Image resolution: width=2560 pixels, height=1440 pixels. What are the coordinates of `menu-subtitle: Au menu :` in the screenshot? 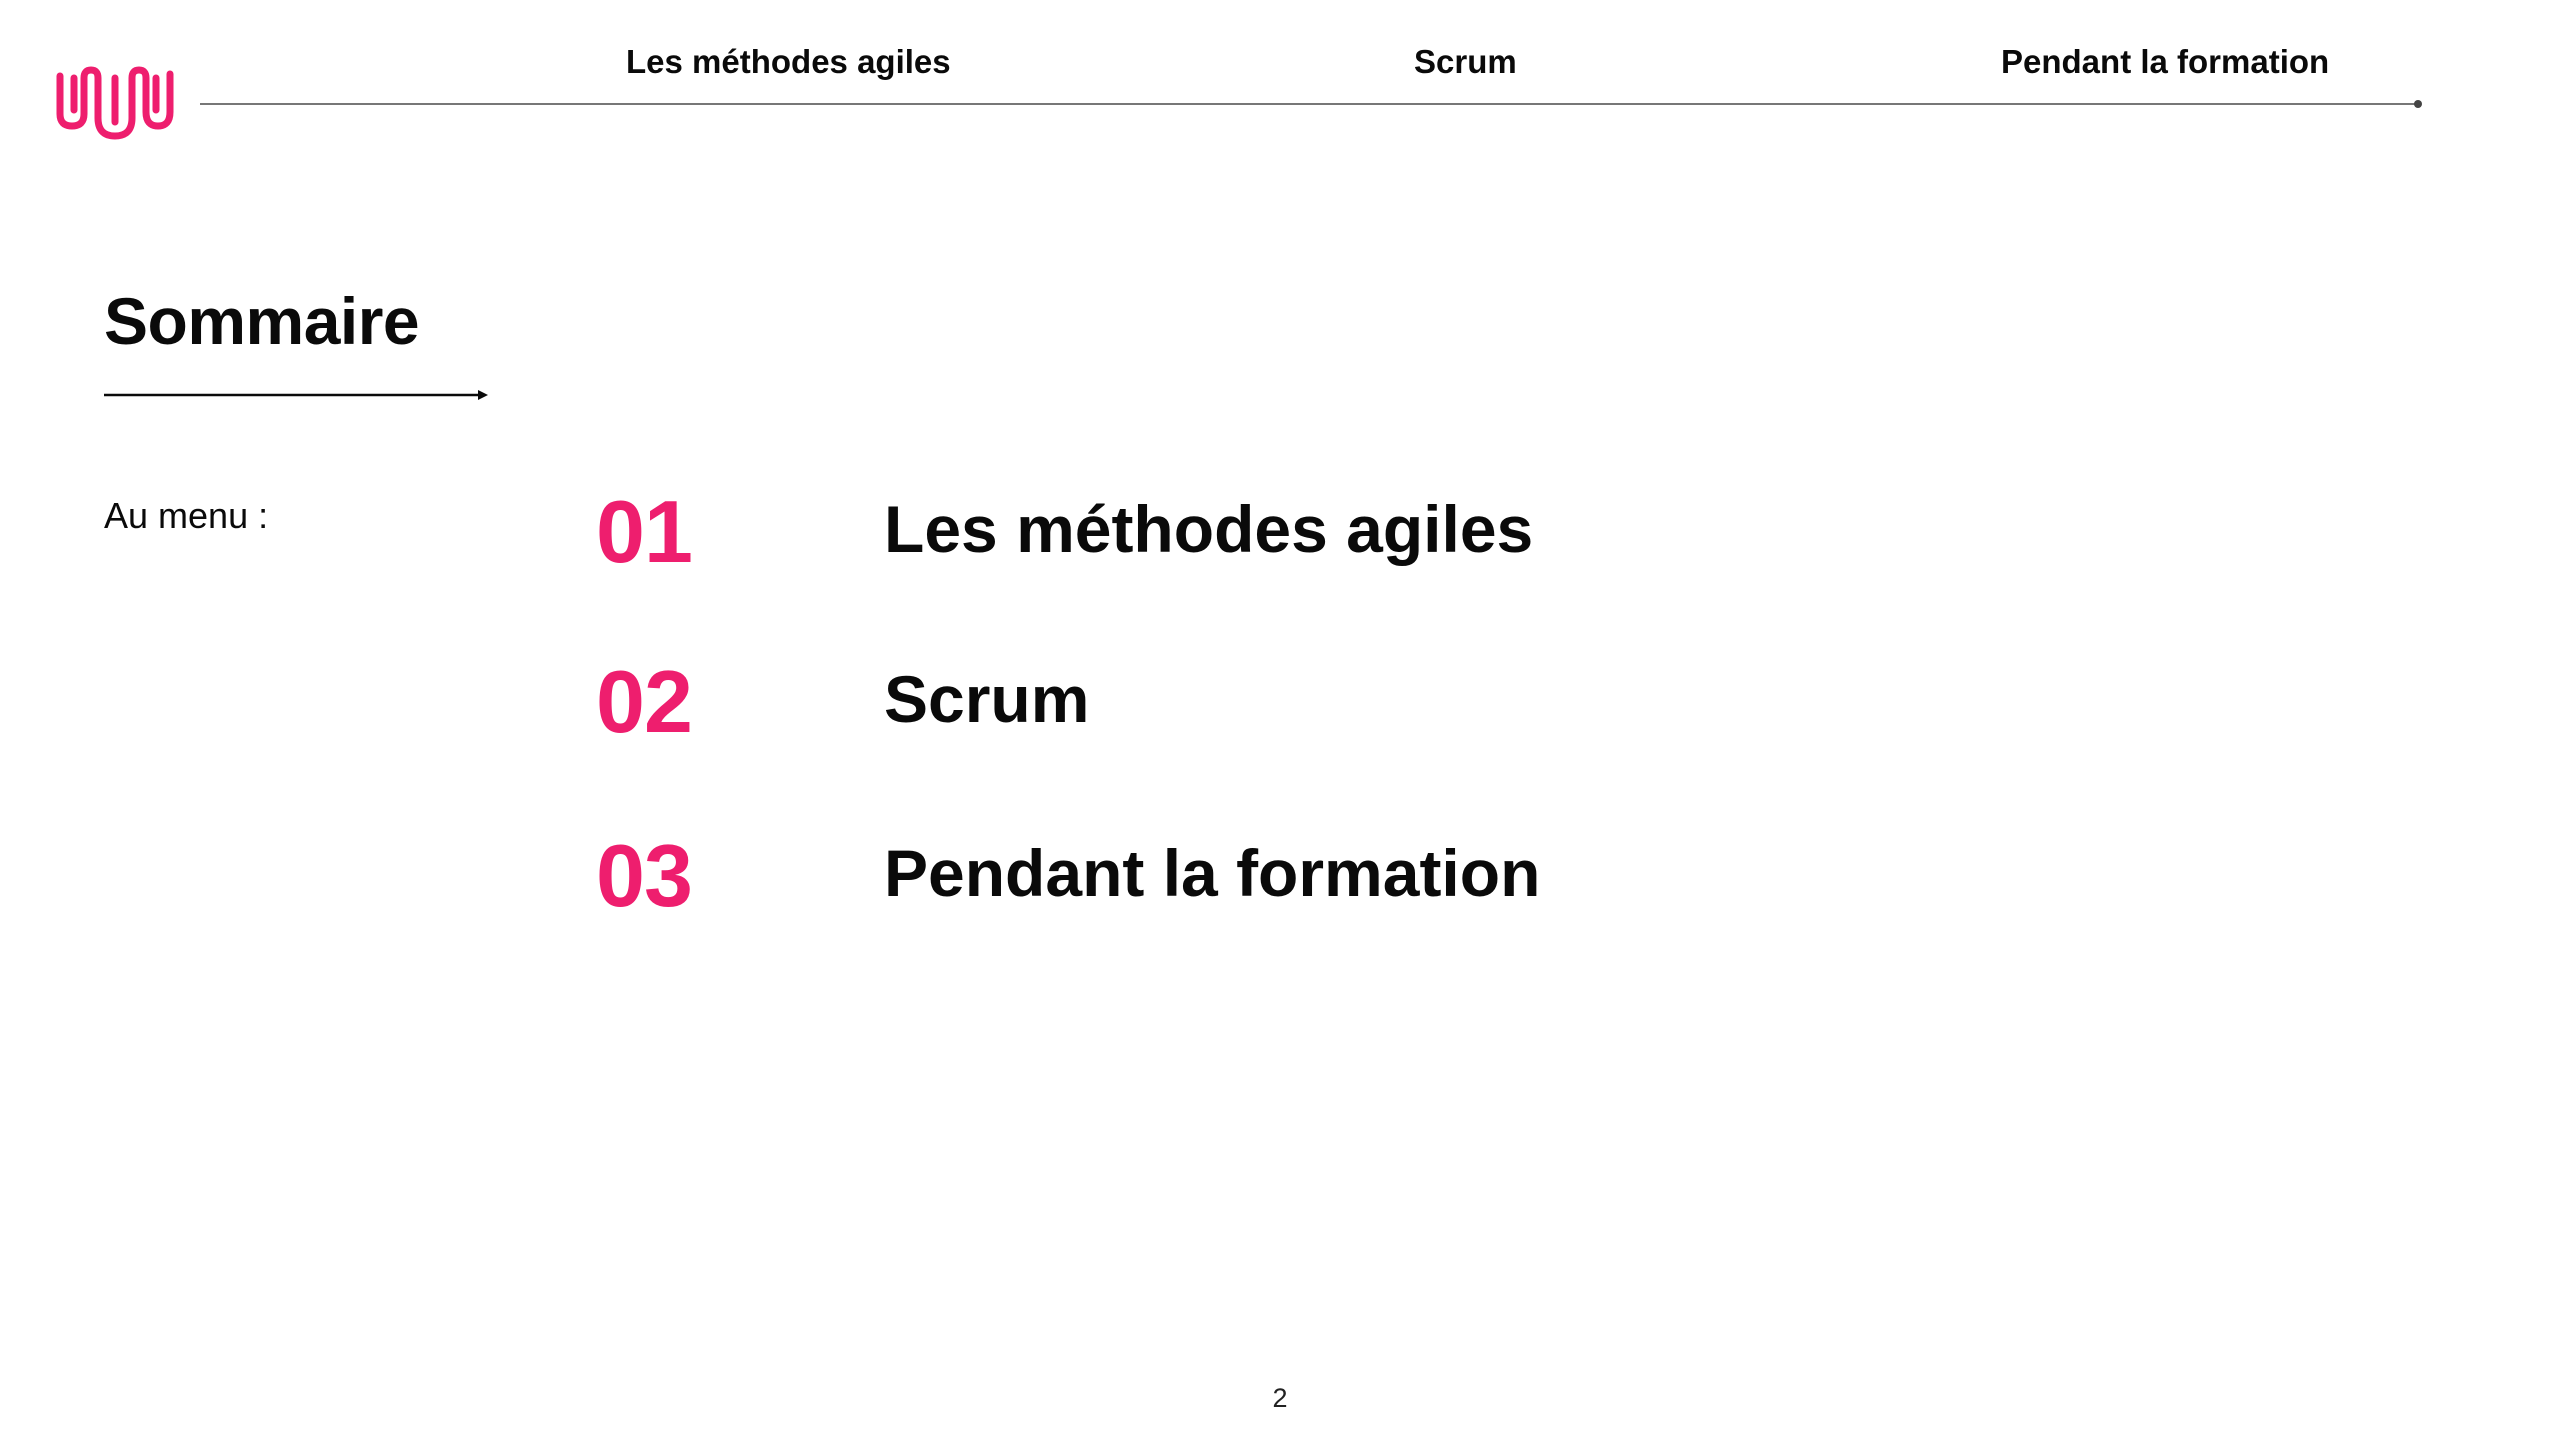 It's located at (186, 515).